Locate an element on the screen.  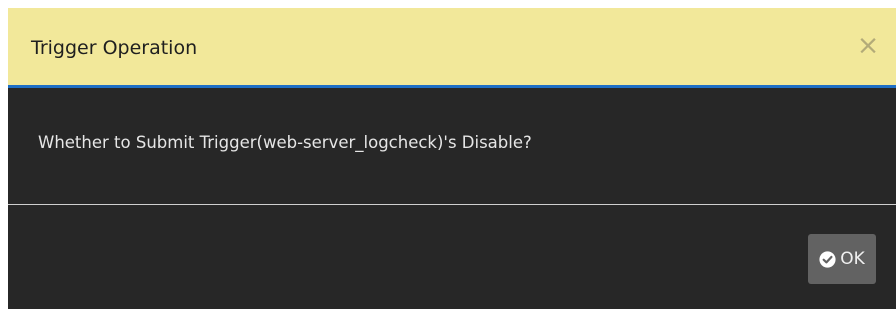
close-icon: × is located at coordinates (868, 45).